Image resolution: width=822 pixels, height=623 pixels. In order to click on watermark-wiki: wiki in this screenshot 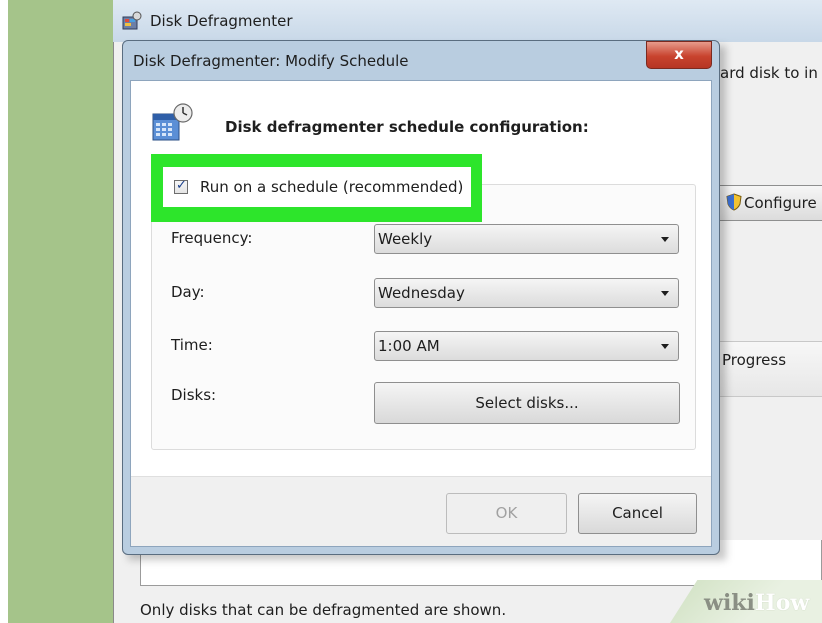, I will do `click(729, 603)`.